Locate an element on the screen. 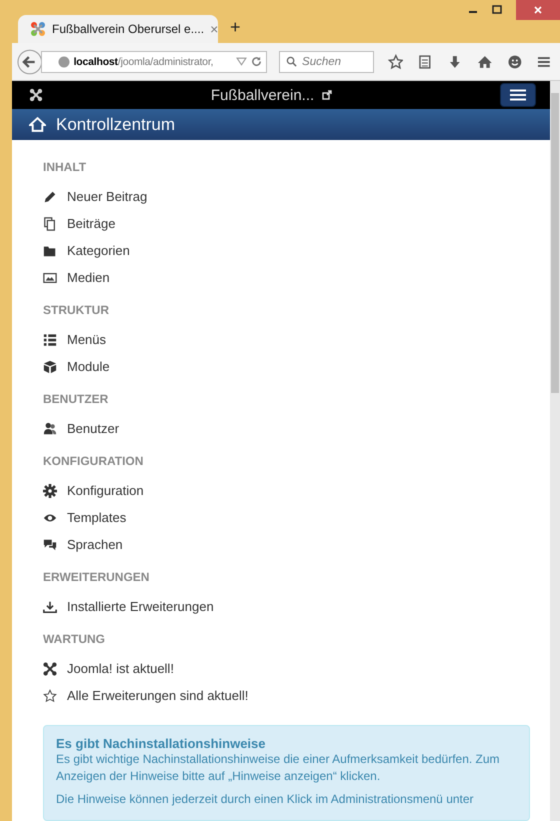  menu-link: Alle Erweiterungen sind aktuell! is located at coordinates (157, 695).